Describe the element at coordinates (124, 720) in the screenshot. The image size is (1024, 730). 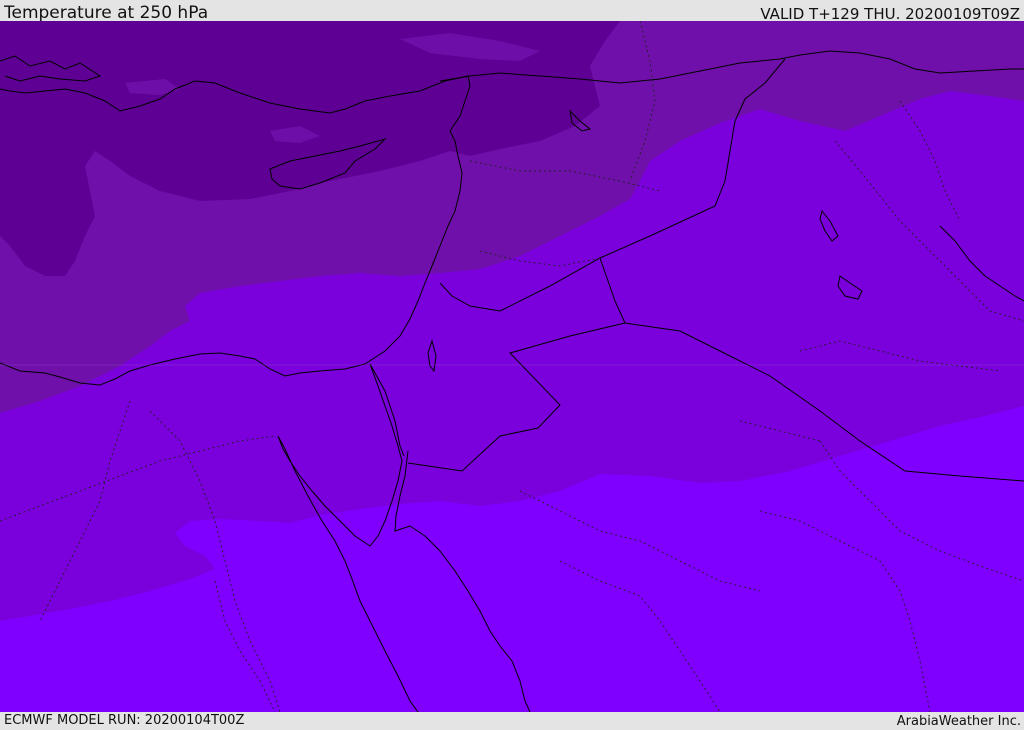
I see `model-run-label: ECMWF MODEL RUN: 20200104T00Z` at that location.